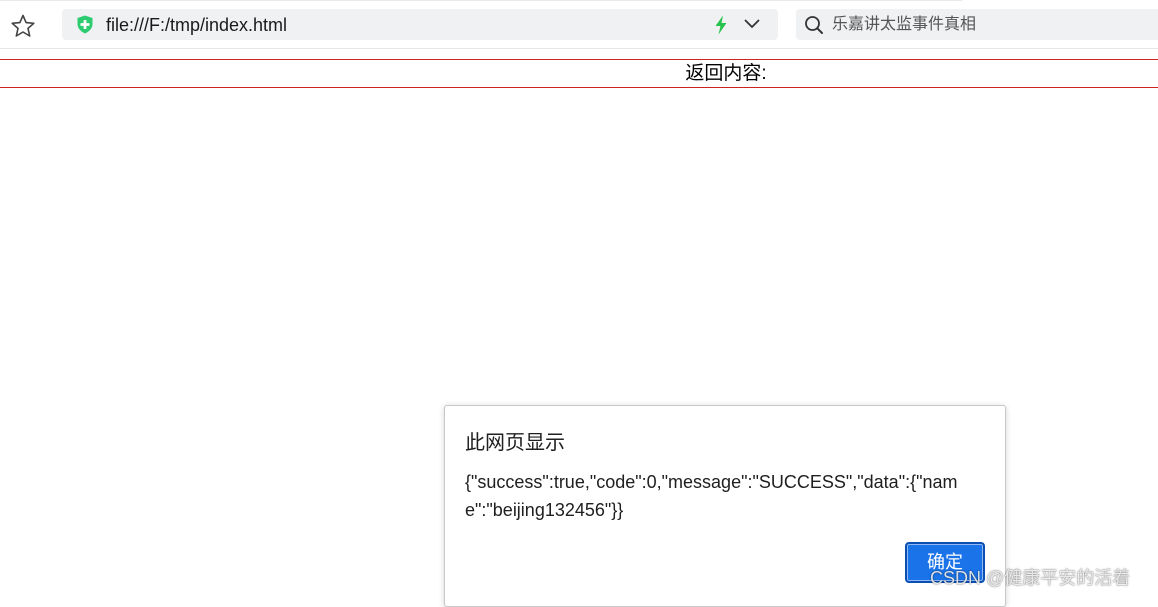 This screenshot has width=1158, height=607. Describe the element at coordinates (904, 25) in the screenshot. I see `search-input: 乐嘉讲太监事件真相` at that location.